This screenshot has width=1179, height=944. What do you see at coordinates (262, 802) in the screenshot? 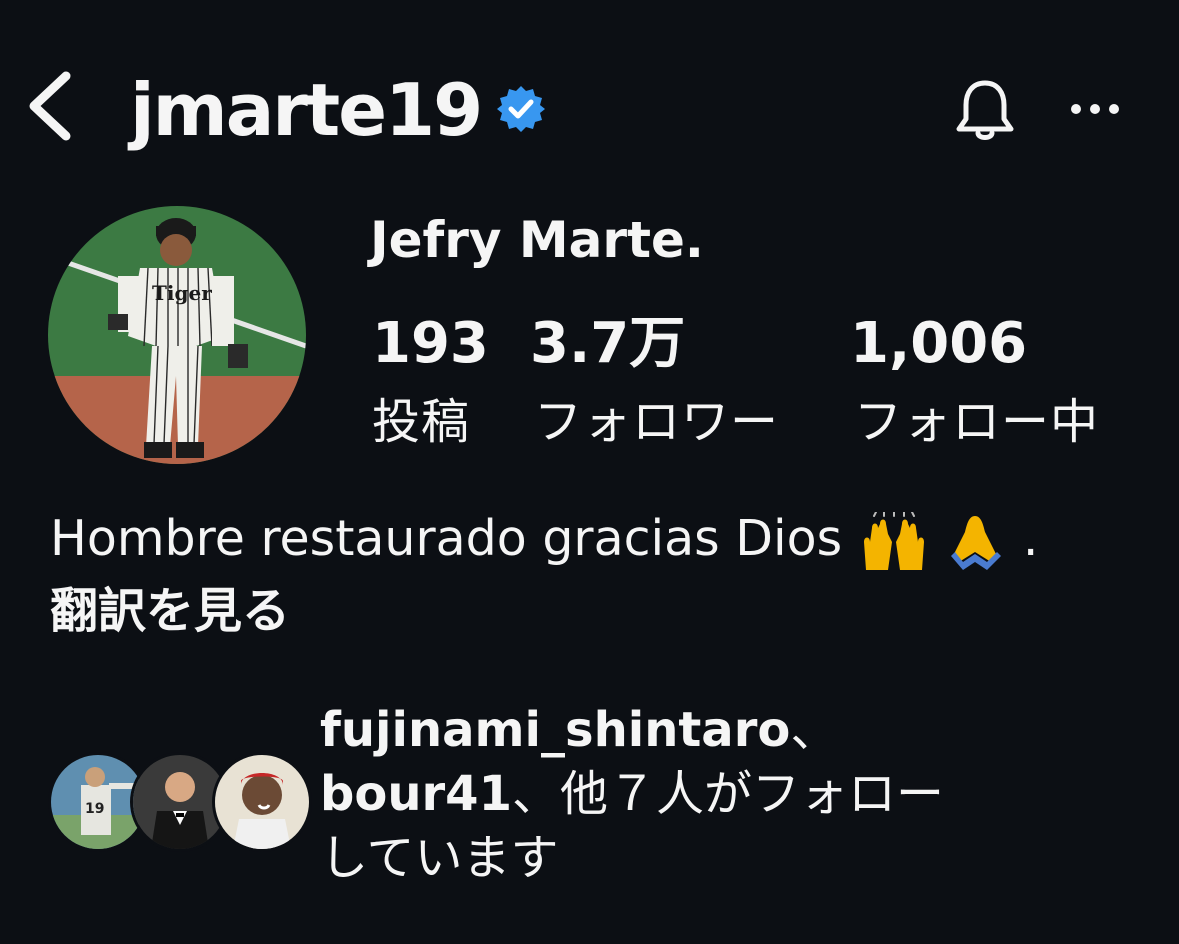
I see `mutual-follower-avatar` at bounding box center [262, 802].